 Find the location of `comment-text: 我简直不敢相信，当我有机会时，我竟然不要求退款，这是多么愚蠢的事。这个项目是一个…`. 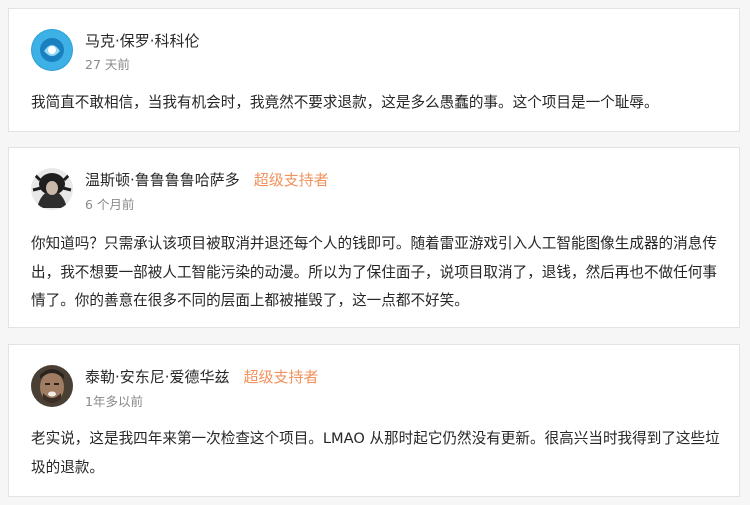

comment-text: 我简直不敢相信，当我有机会时，我竟然不要求退款，这是多么愚蠢的事。这个项目是一个… is located at coordinates (345, 102).